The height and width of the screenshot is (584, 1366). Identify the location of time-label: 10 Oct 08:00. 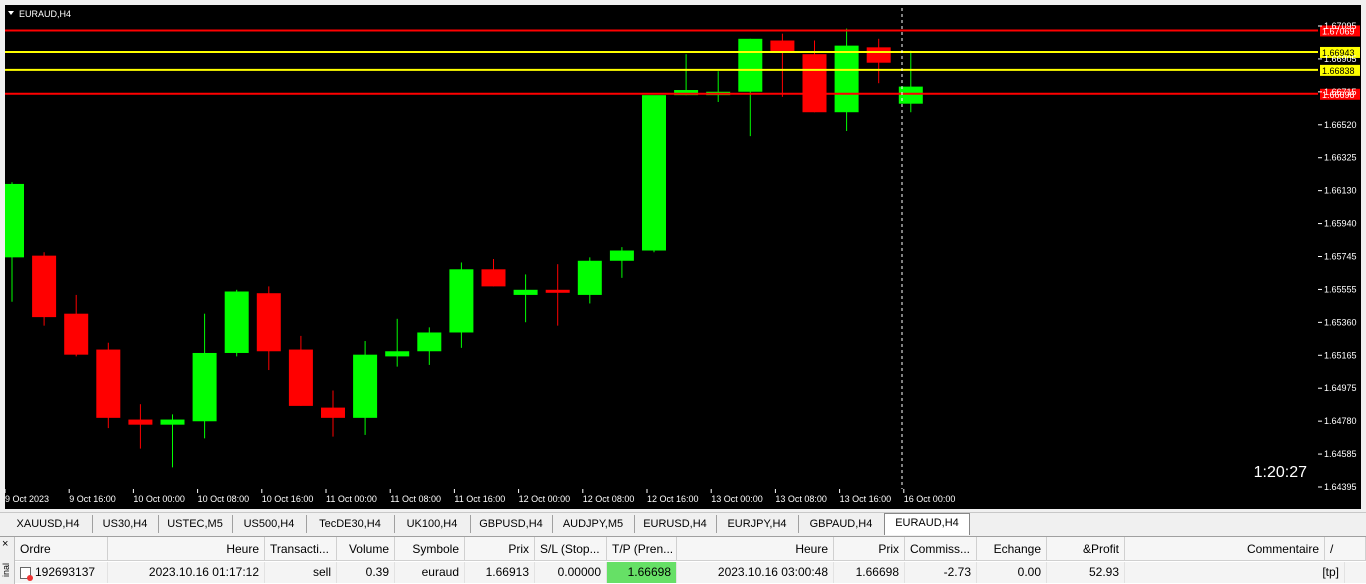
(224, 499).